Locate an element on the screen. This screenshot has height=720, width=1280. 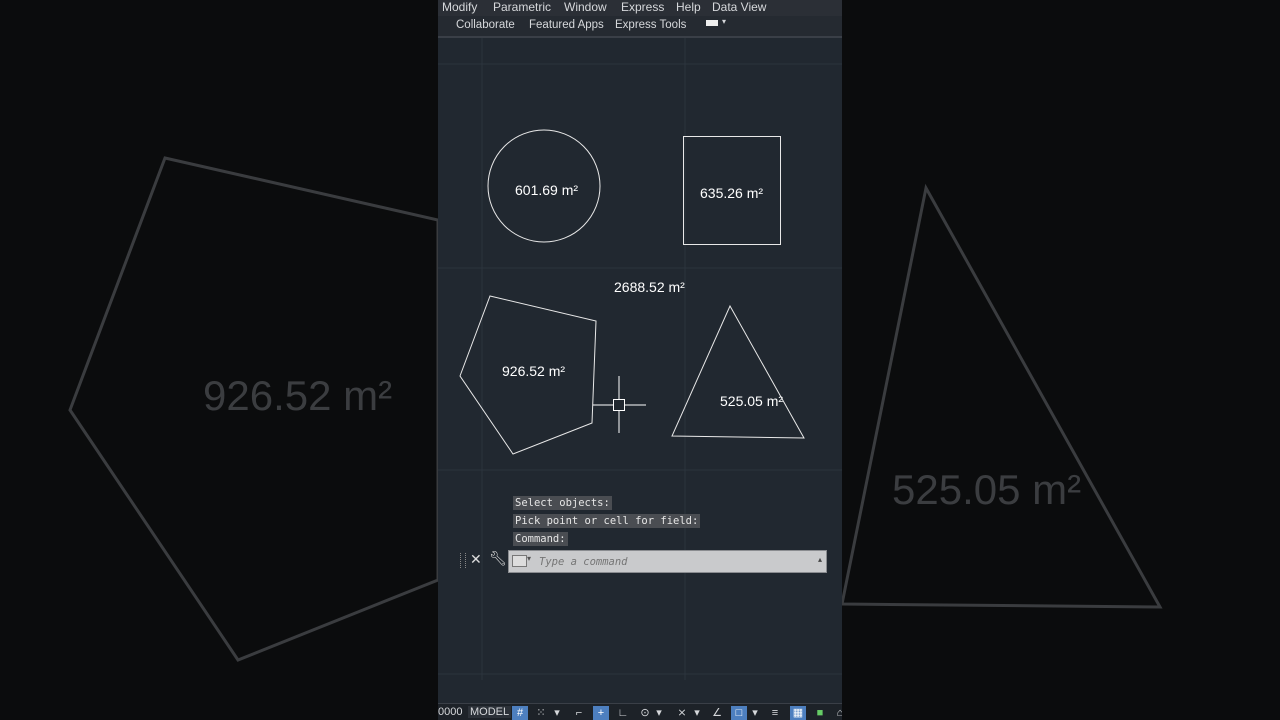
tab-express-tools: Express Tools is located at coordinates (650, 25).